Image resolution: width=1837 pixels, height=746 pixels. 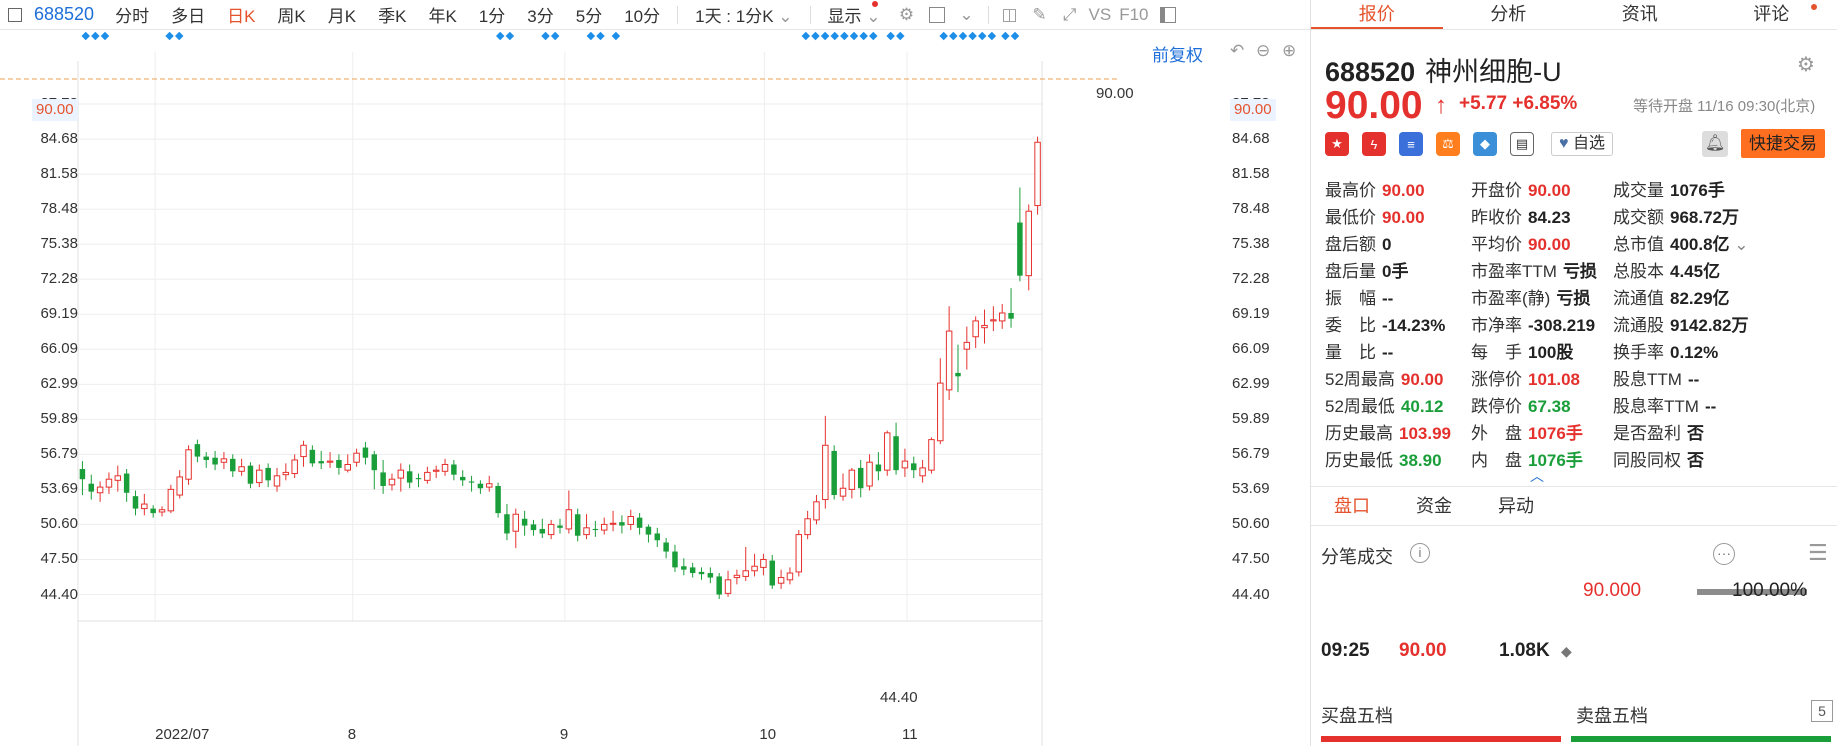 What do you see at coordinates (1337, 144) in the screenshot?
I see `flag-icon: ★` at bounding box center [1337, 144].